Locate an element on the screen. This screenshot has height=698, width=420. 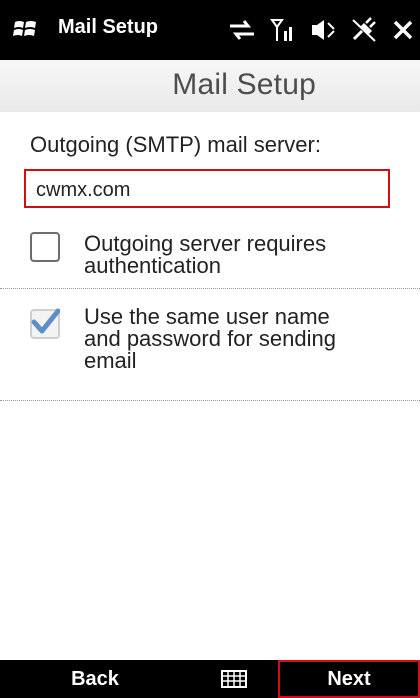
app-title: Mail Setup is located at coordinates (108, 27).